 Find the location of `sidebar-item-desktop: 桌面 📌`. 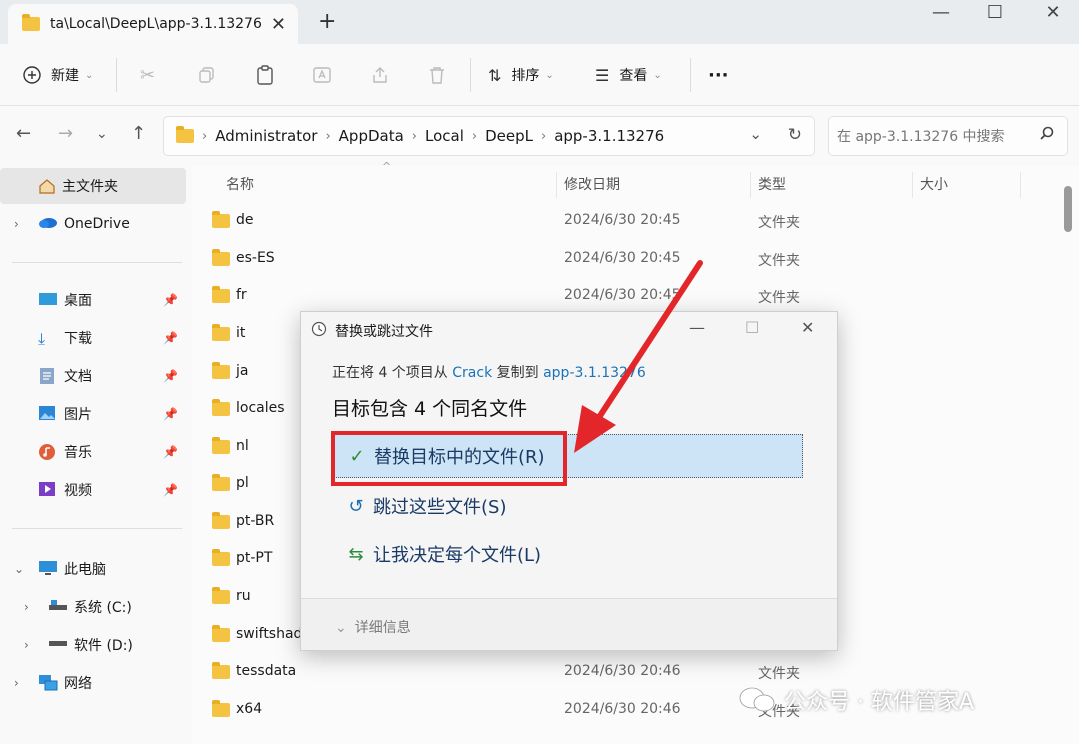

sidebar-item-desktop: 桌面 📌 is located at coordinates (93, 300).